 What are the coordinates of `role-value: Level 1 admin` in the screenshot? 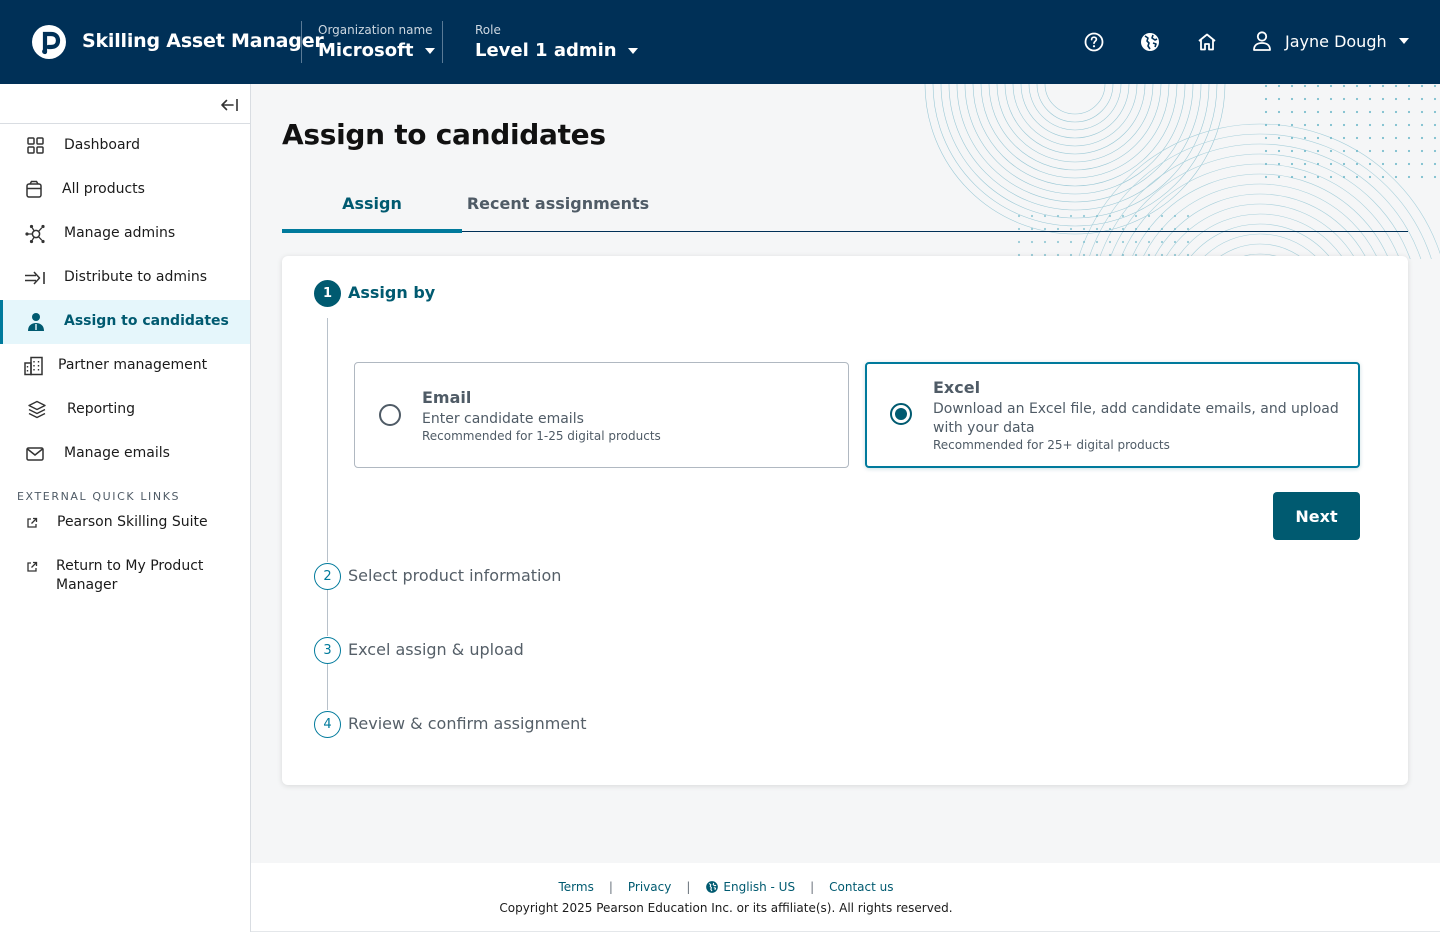 It's located at (546, 50).